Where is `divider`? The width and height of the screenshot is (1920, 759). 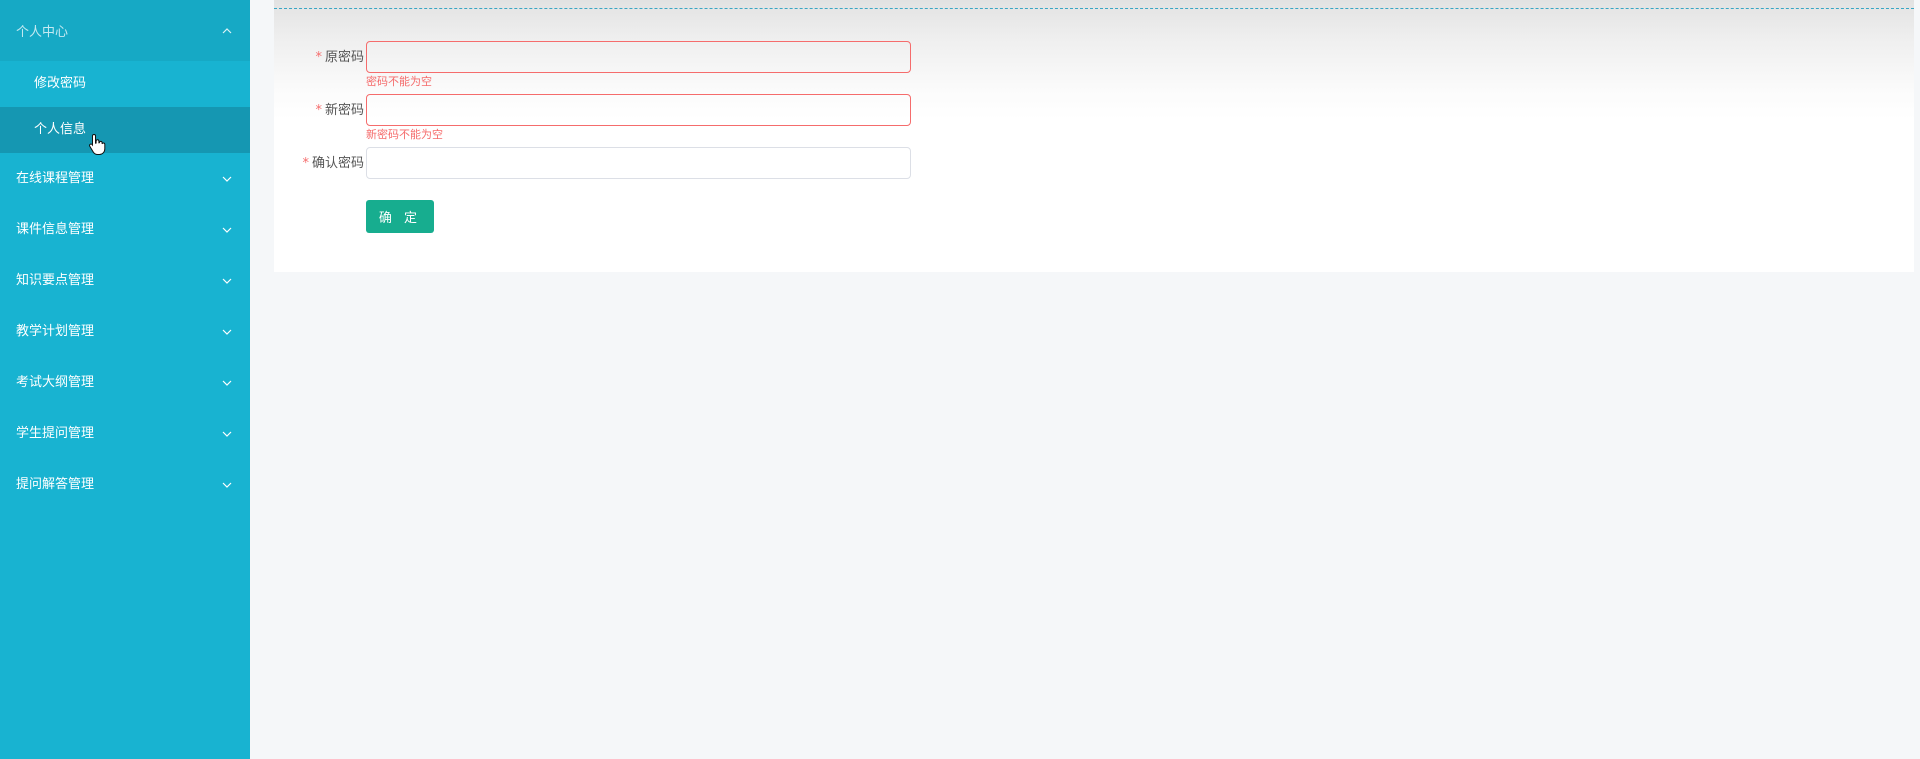 divider is located at coordinates (1094, 8).